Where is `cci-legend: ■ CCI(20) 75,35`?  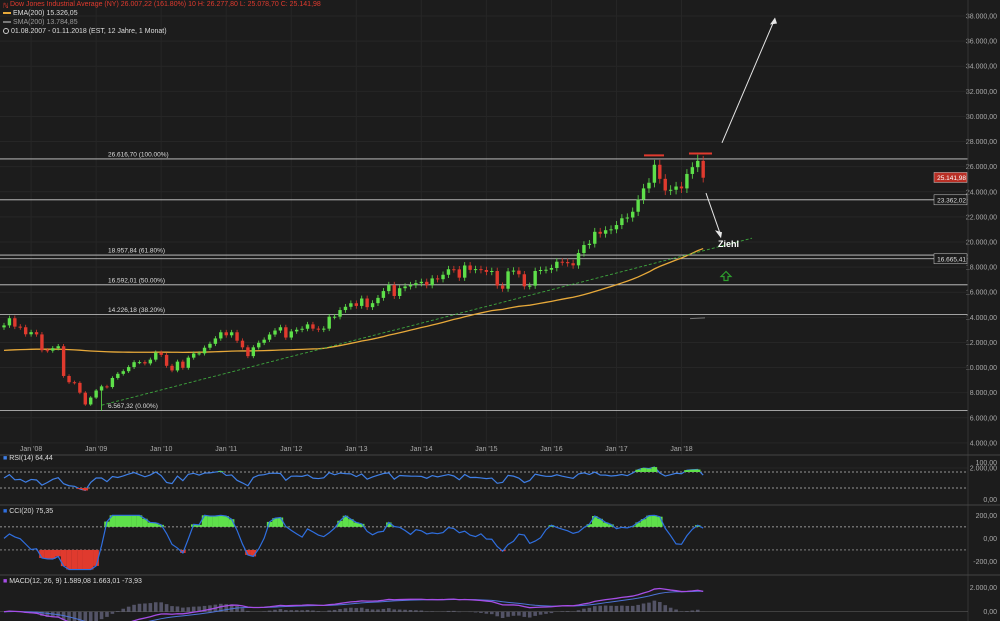 cci-legend: ■ CCI(20) 75,35 is located at coordinates (28, 511).